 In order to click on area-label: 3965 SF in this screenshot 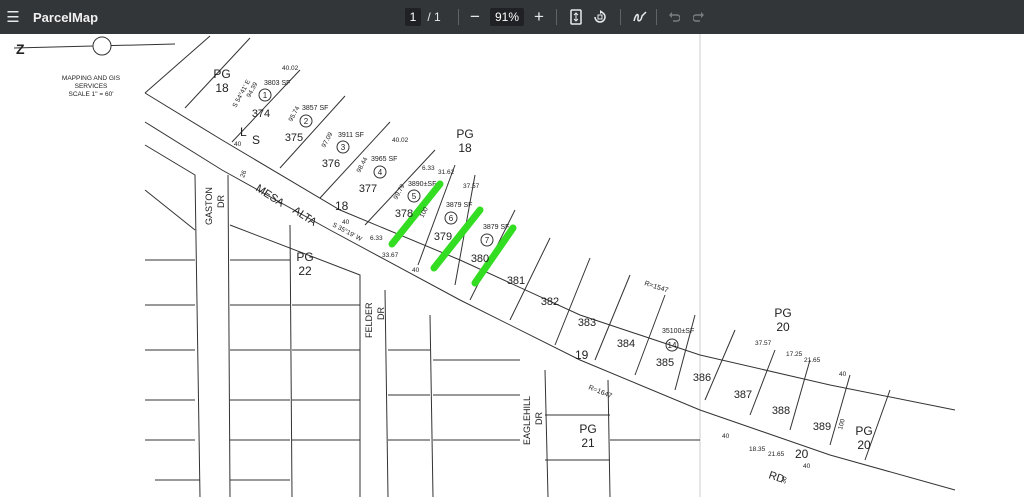, I will do `click(384, 159)`.